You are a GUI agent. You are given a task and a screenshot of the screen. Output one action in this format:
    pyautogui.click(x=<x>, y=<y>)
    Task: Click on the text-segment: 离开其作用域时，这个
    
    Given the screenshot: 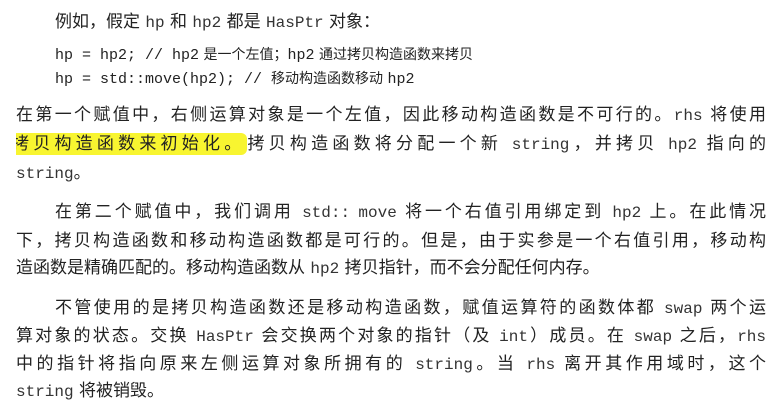 What is the action you would take?
    pyautogui.click(x=660, y=364)
    